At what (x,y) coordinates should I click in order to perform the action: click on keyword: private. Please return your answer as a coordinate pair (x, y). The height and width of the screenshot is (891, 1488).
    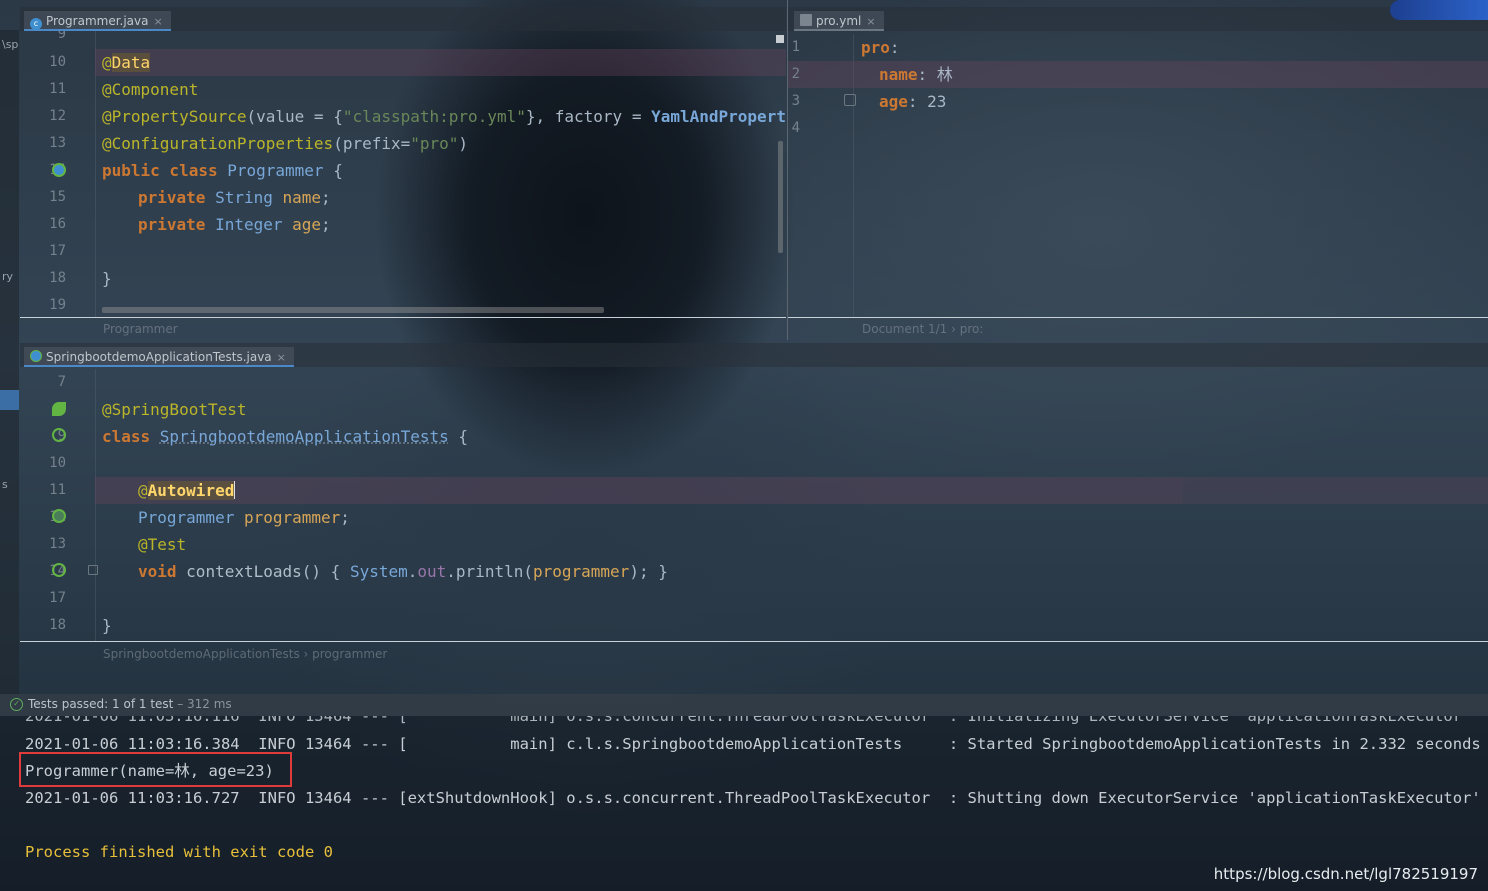
    Looking at the image, I should click on (177, 197).